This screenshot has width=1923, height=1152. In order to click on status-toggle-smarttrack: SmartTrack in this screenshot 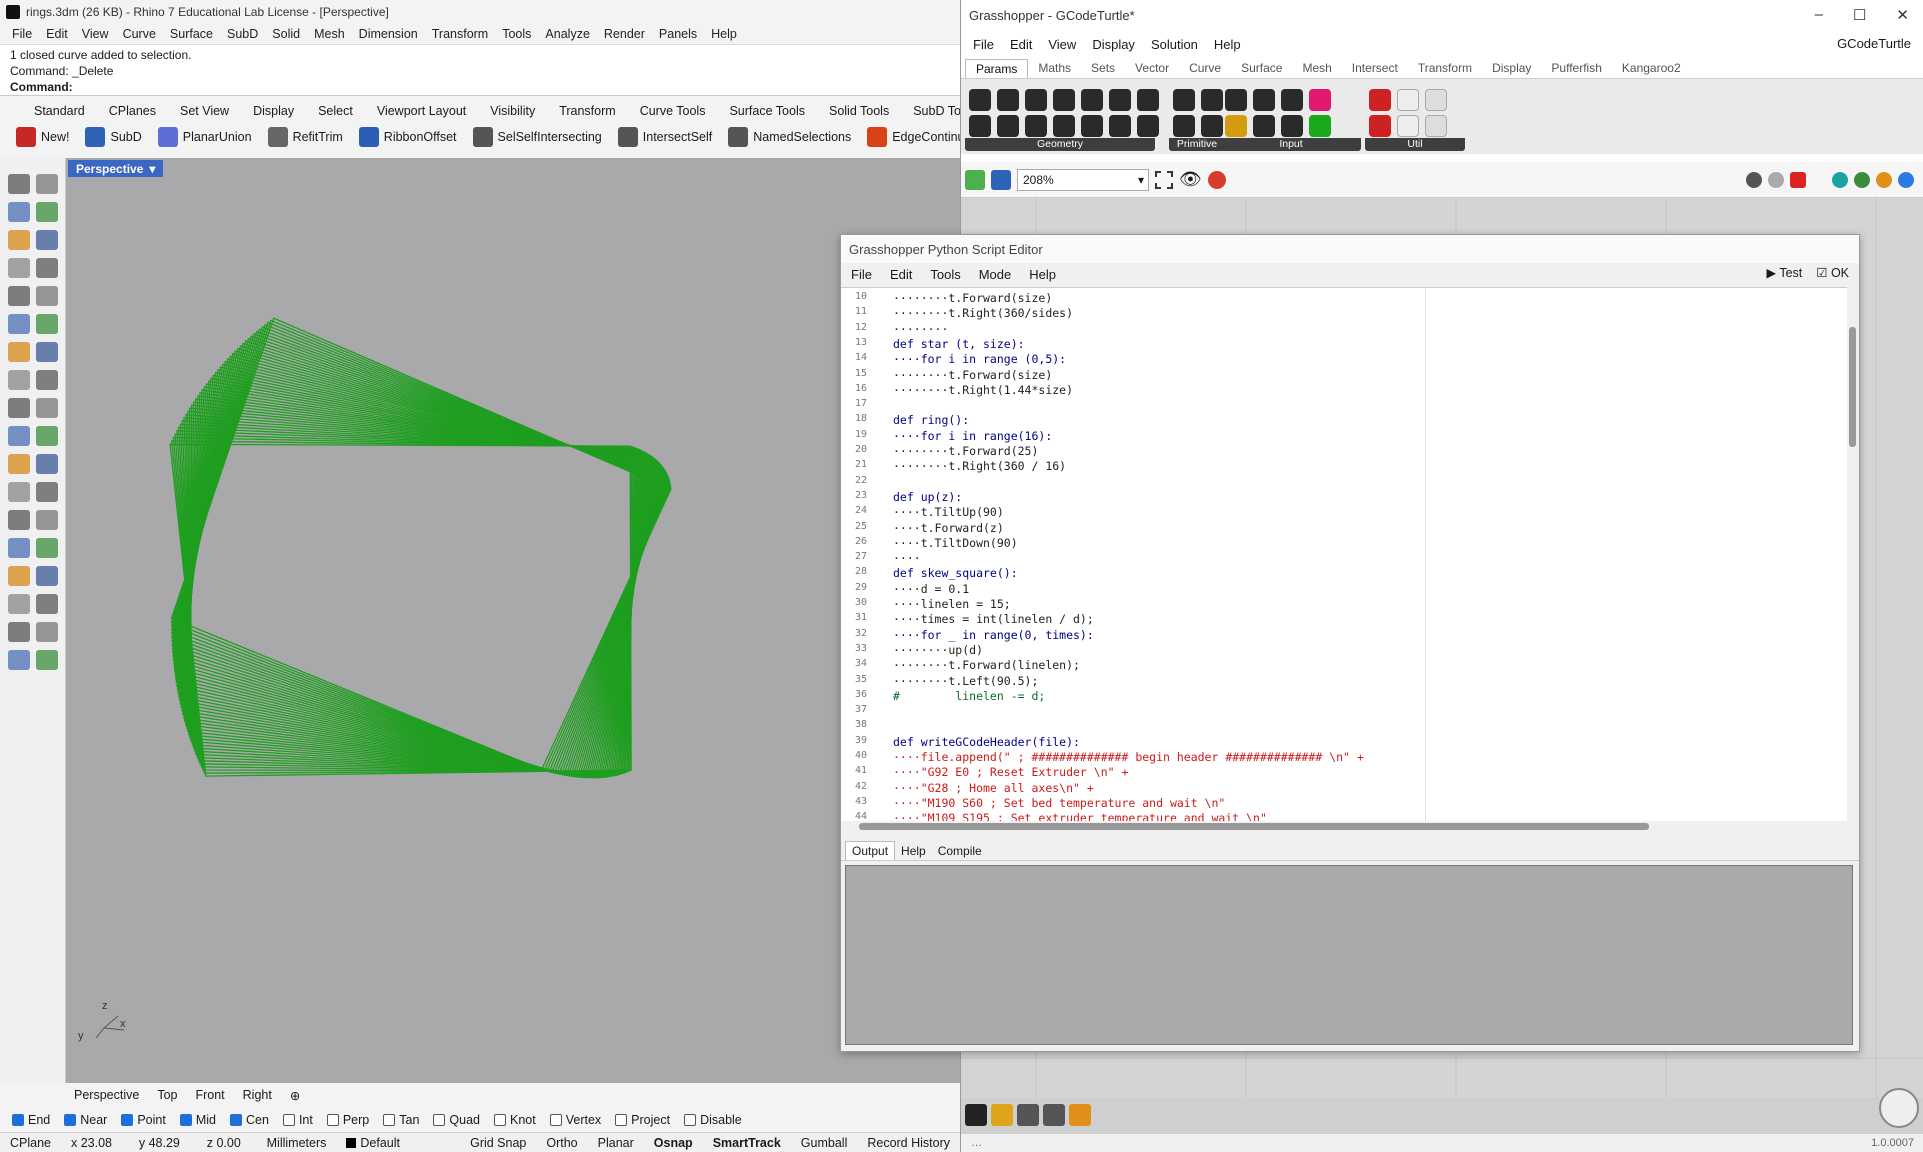, I will do `click(747, 1143)`.